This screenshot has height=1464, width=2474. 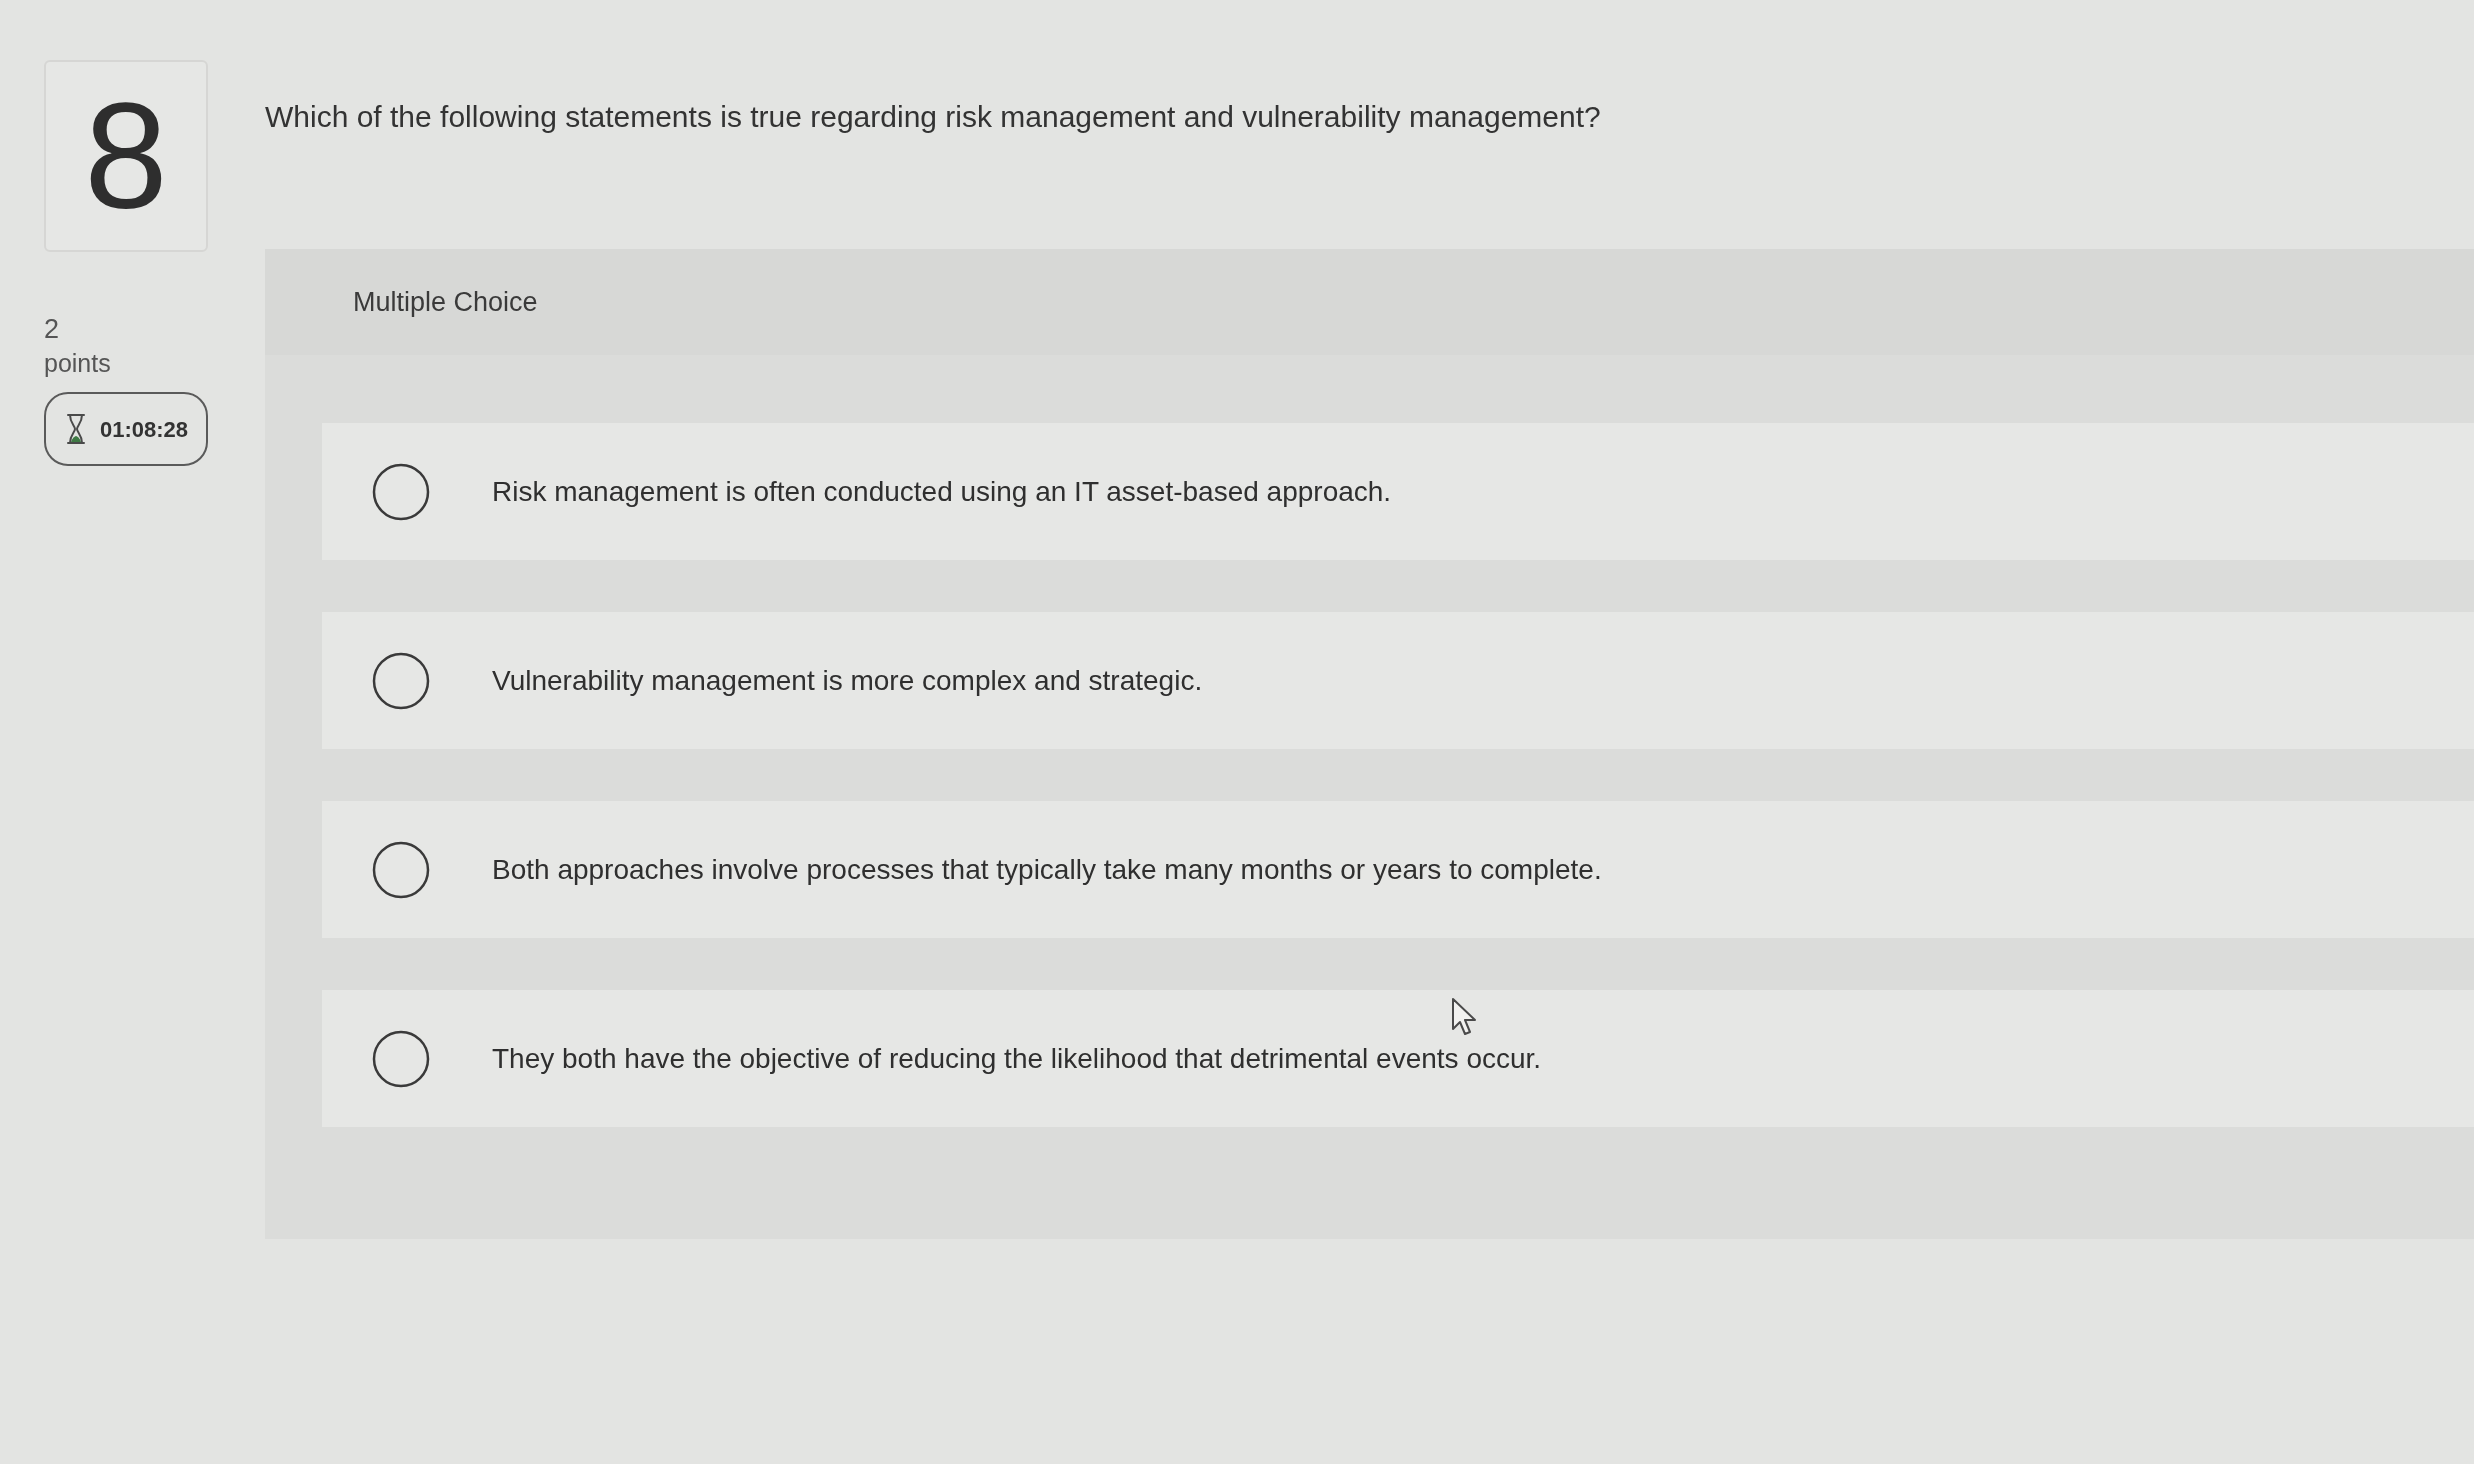 I want to click on points-label: points, so click(x=77, y=363).